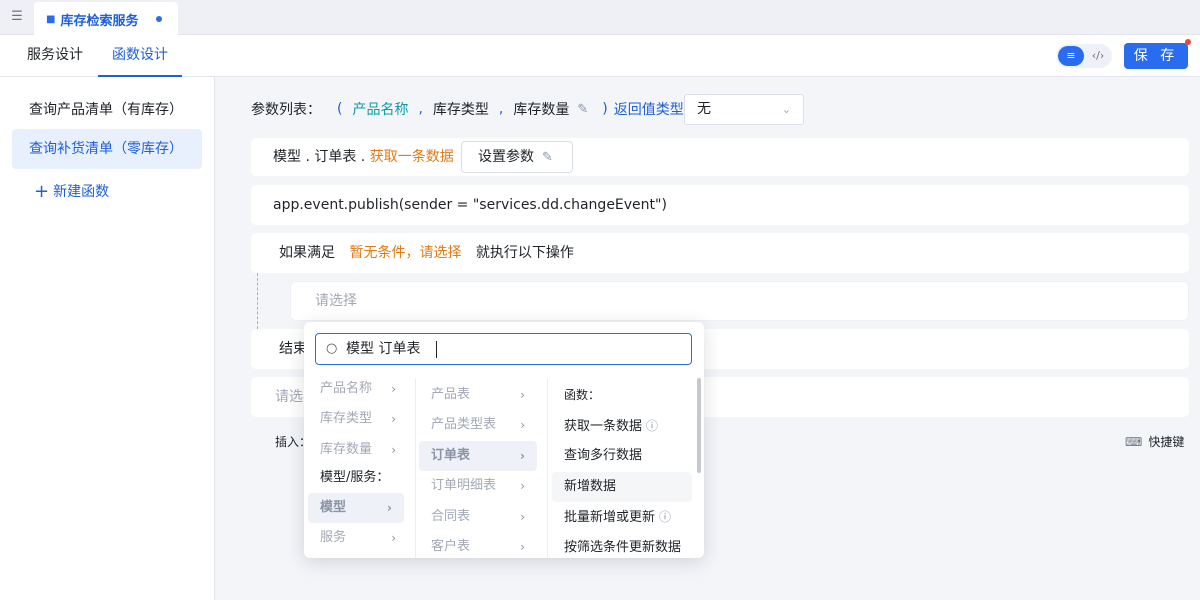 The width and height of the screenshot is (1200, 600). Describe the element at coordinates (1098, 56) in the screenshot. I see `code-icon: ‹/›` at that location.